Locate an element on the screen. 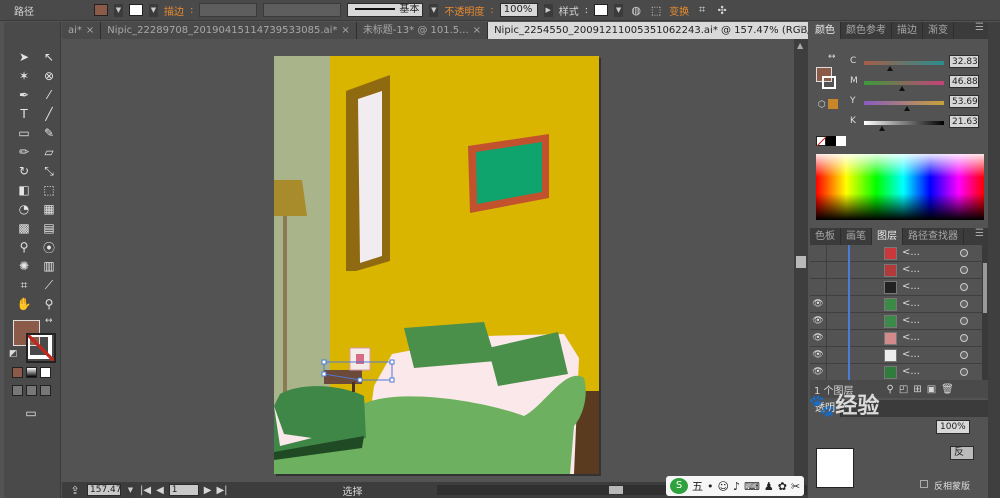  blend-tool-icon: ⦿ is located at coordinates (49, 247).